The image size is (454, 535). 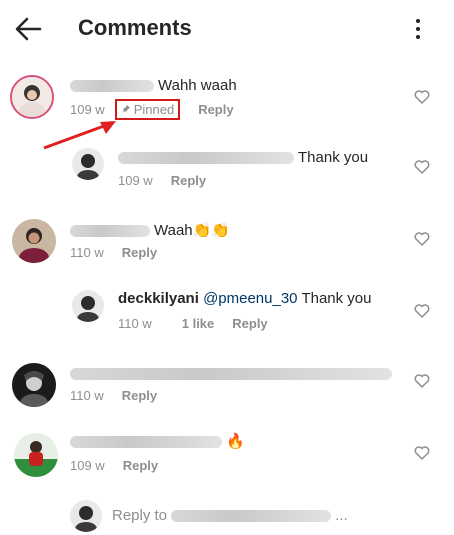 I want to click on pinned-badge: Pinned, so click(x=147, y=109).